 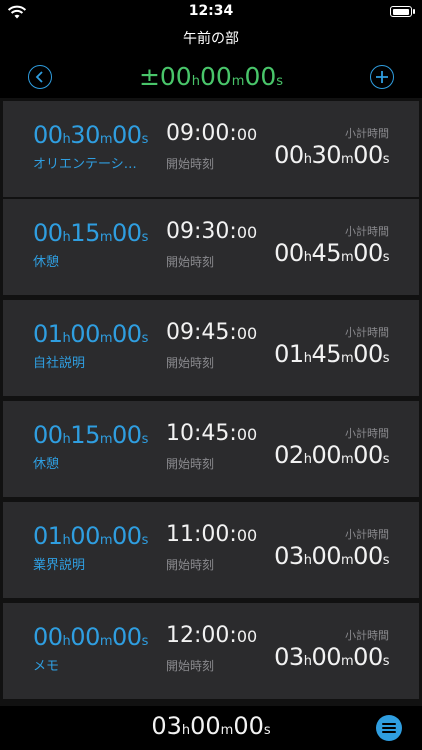 What do you see at coordinates (59, 363) in the screenshot?
I see `item-label: 自社説明` at bounding box center [59, 363].